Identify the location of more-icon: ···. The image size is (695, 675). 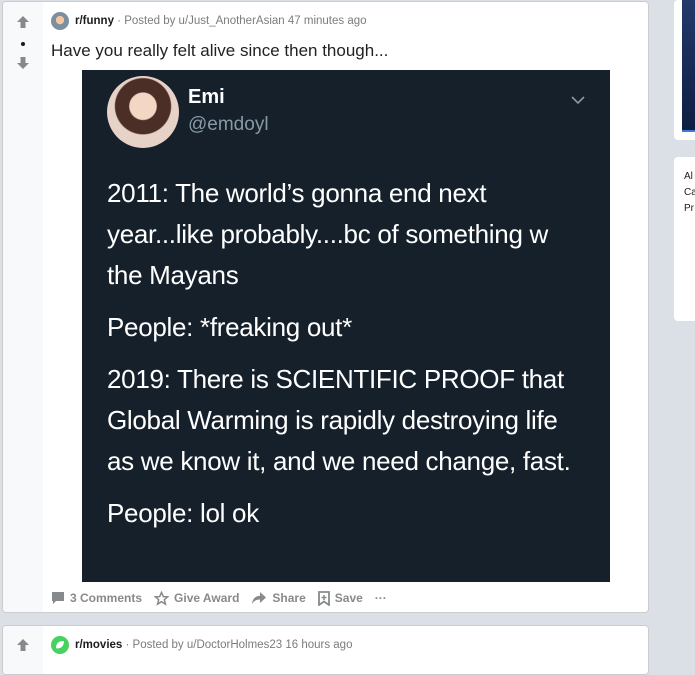
(380, 598).